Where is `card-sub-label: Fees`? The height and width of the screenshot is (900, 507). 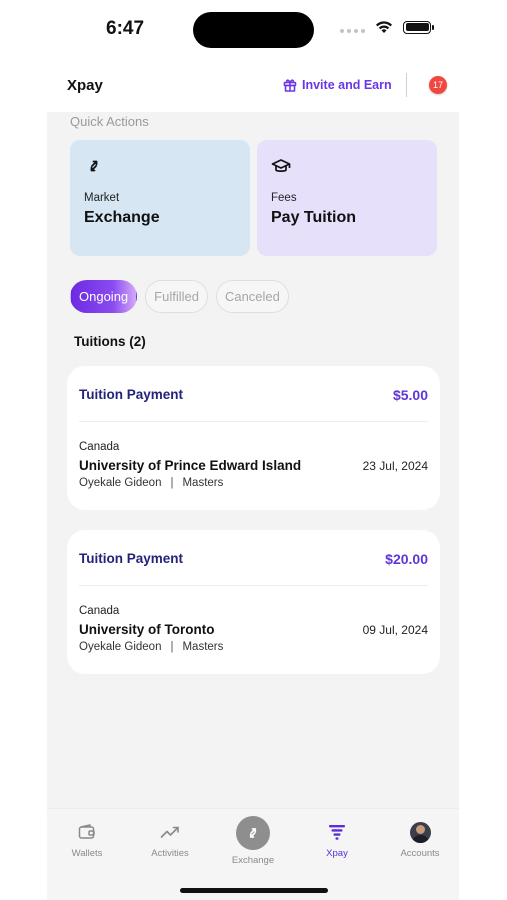 card-sub-label: Fees is located at coordinates (284, 198).